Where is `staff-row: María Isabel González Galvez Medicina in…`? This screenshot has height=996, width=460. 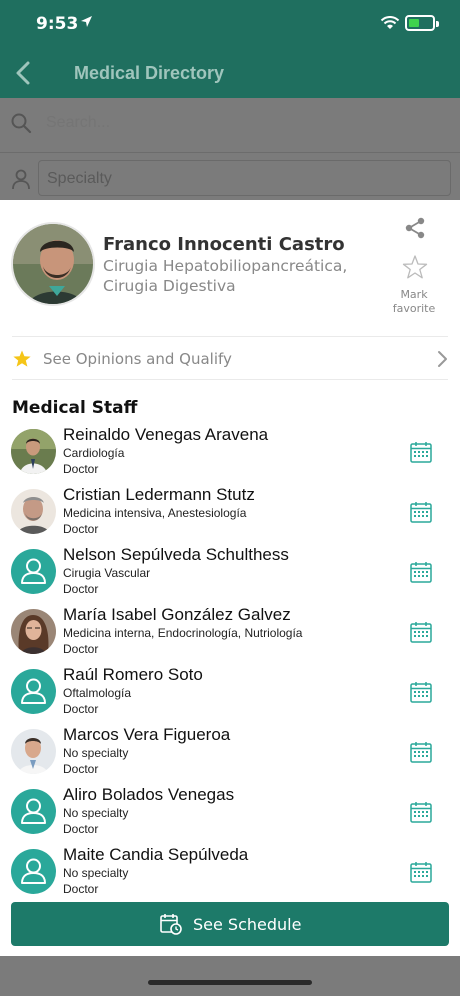 staff-row: María Isabel González Galvez Medicina in… is located at coordinates (230, 632).